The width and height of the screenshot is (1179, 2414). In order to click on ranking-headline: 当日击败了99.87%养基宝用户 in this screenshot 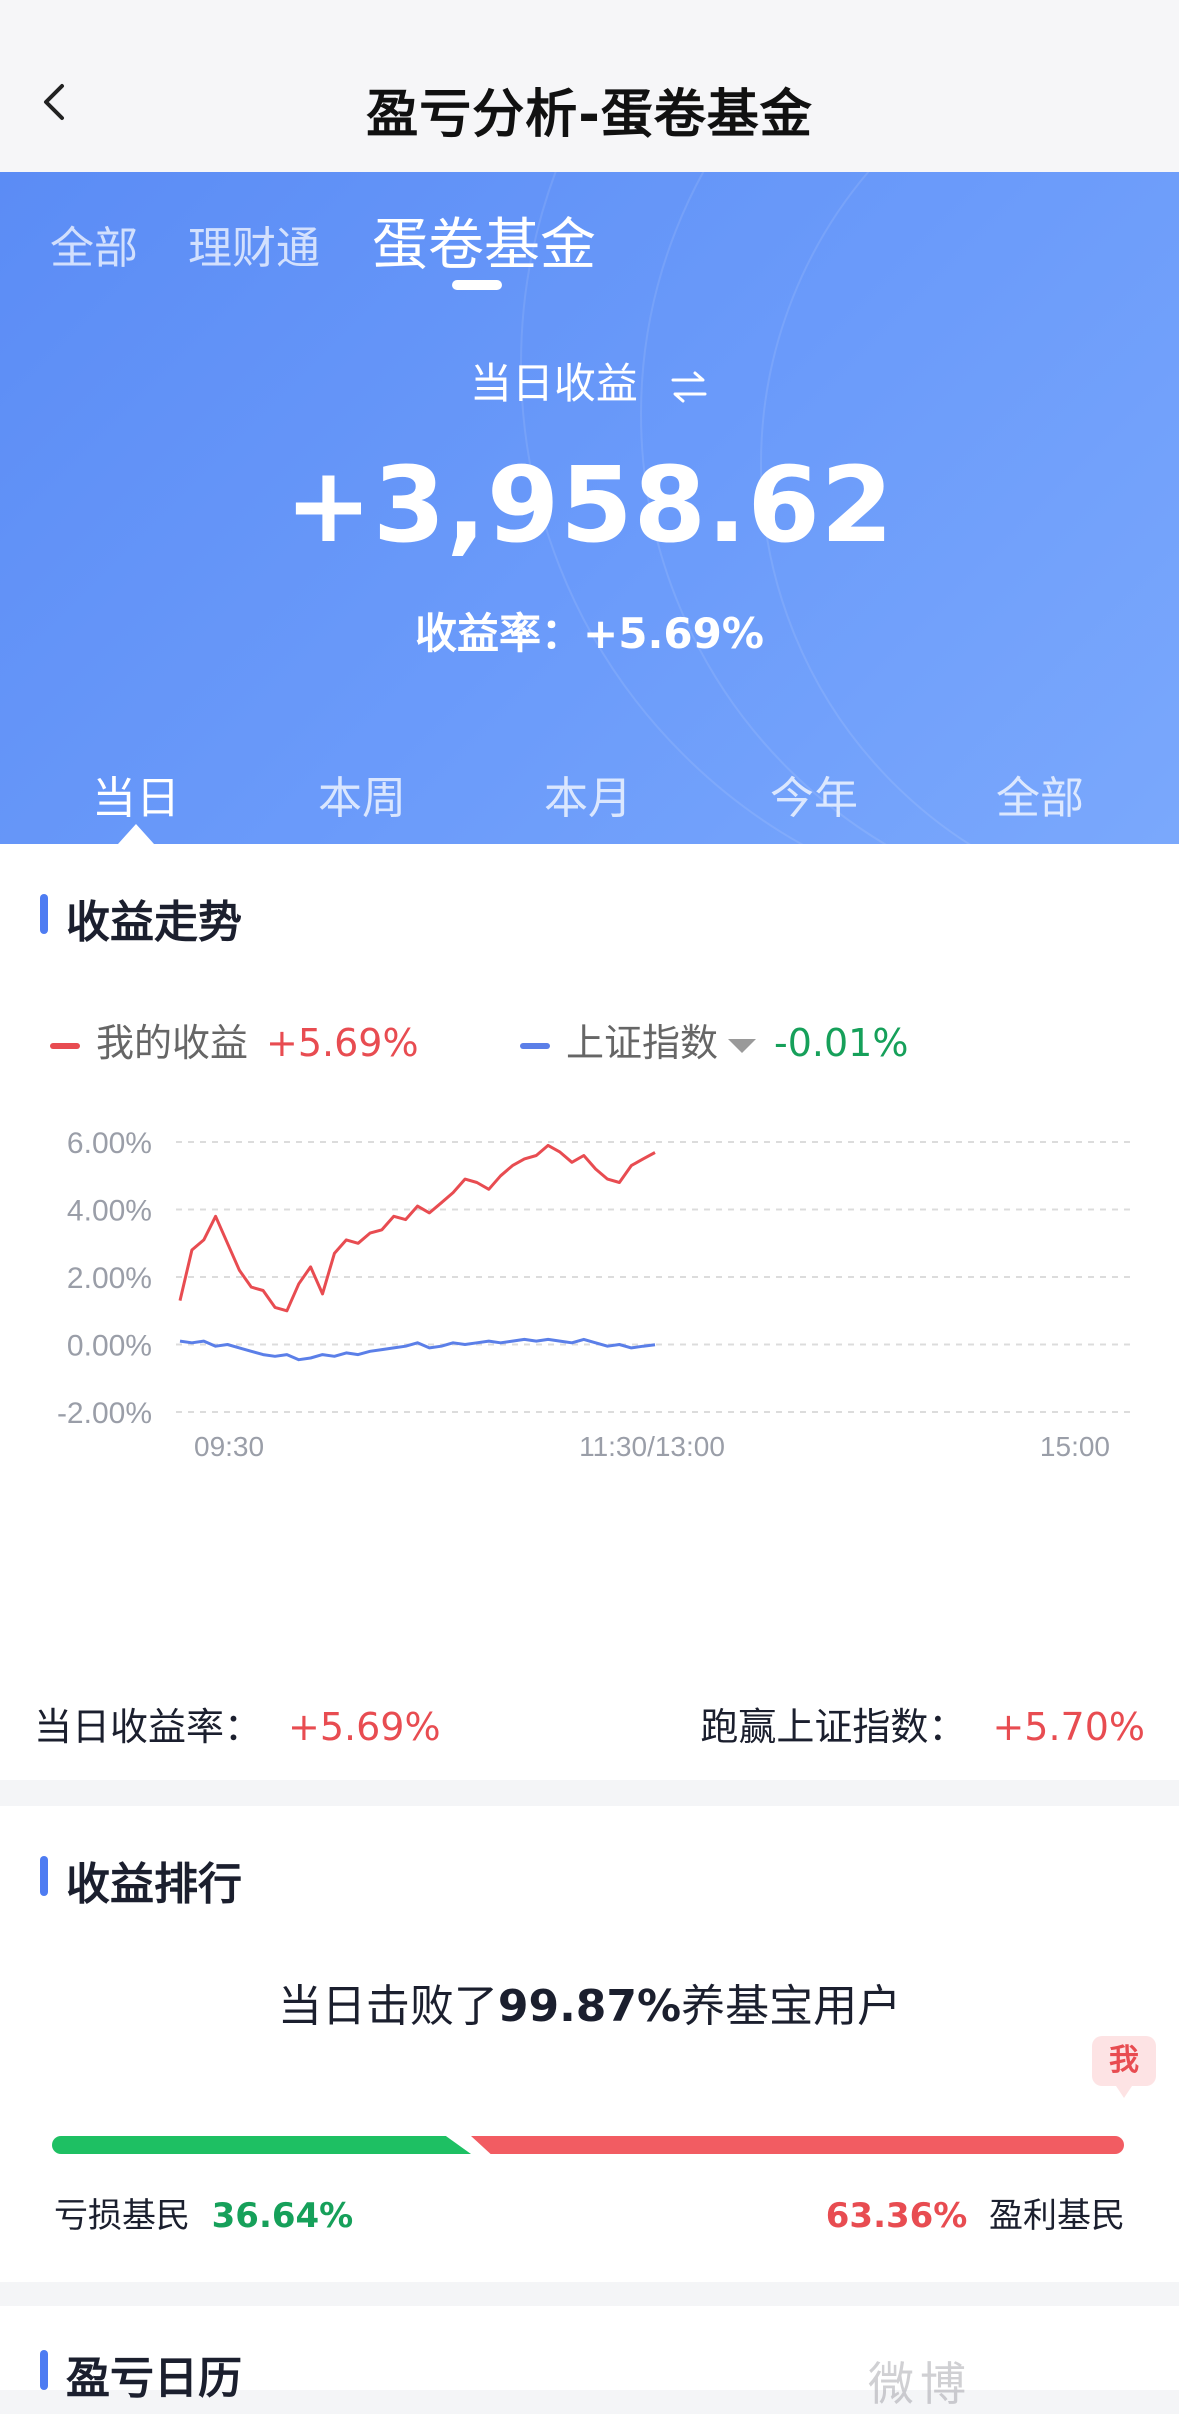, I will do `click(589, 2002)`.